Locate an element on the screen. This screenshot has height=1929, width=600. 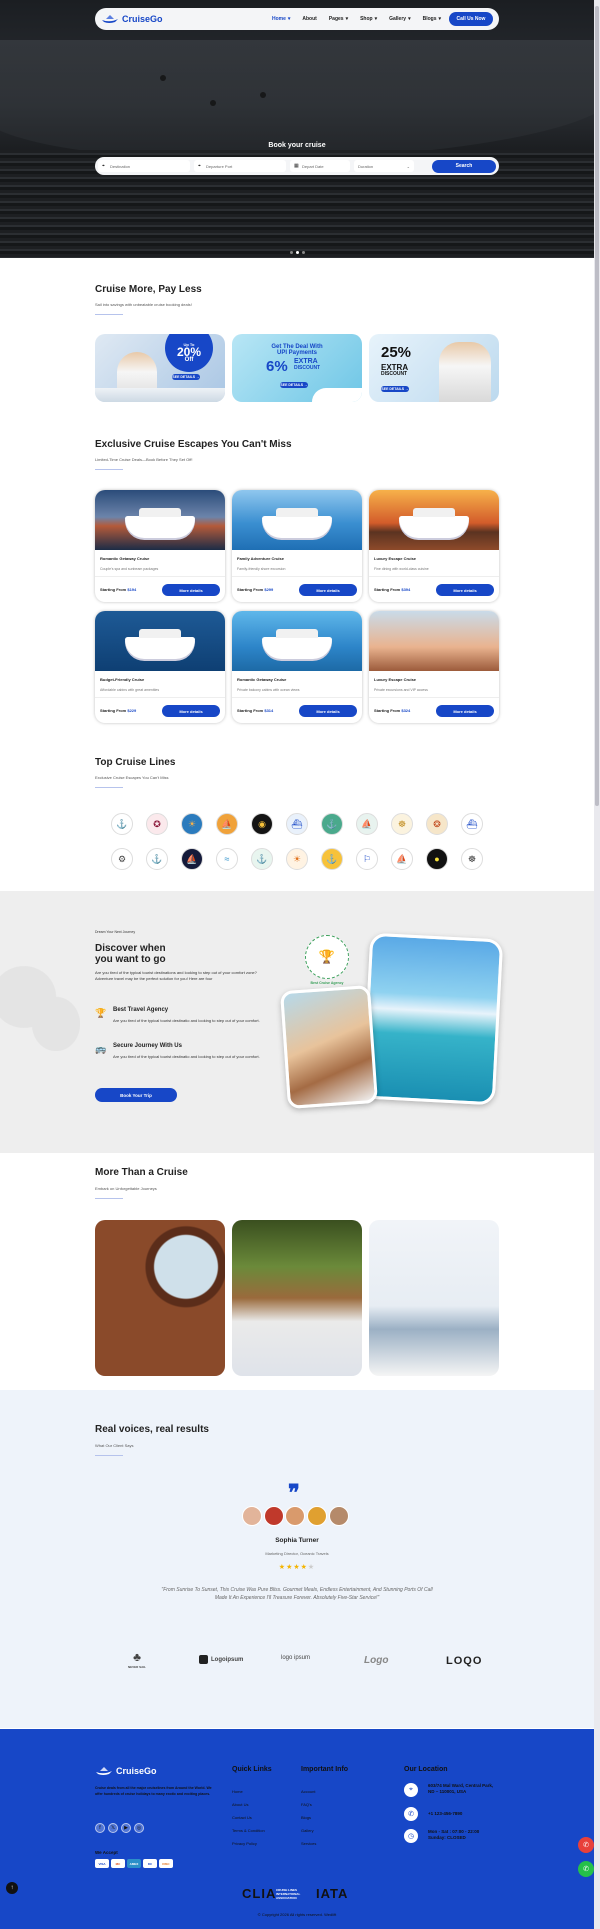
whatsapp-icon: ✆ is located at coordinates (586, 1869).